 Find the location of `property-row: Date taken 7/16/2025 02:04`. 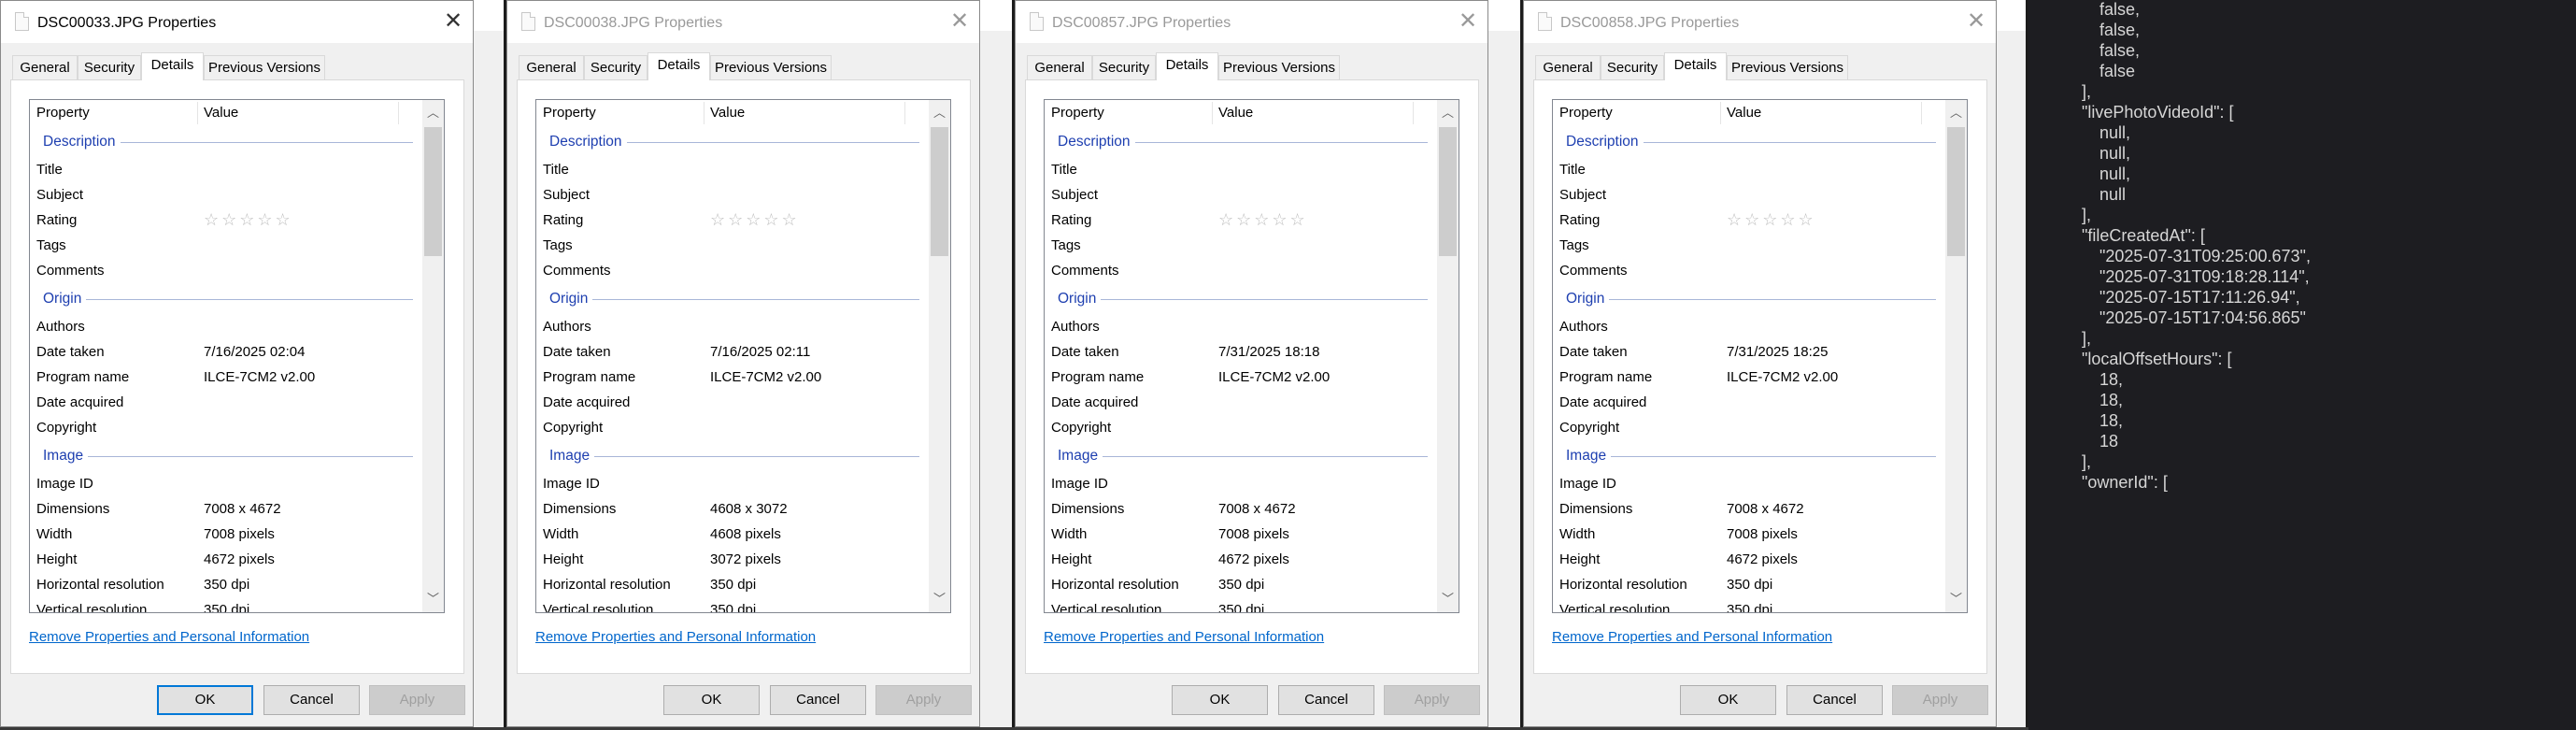

property-row: Date taken 7/16/2025 02:04 is located at coordinates (226, 352).